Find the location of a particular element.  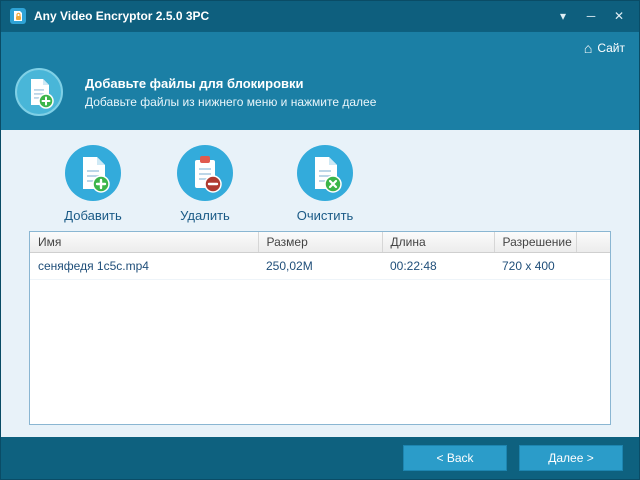

cell-resolution: 720 x 400 is located at coordinates (535, 266).